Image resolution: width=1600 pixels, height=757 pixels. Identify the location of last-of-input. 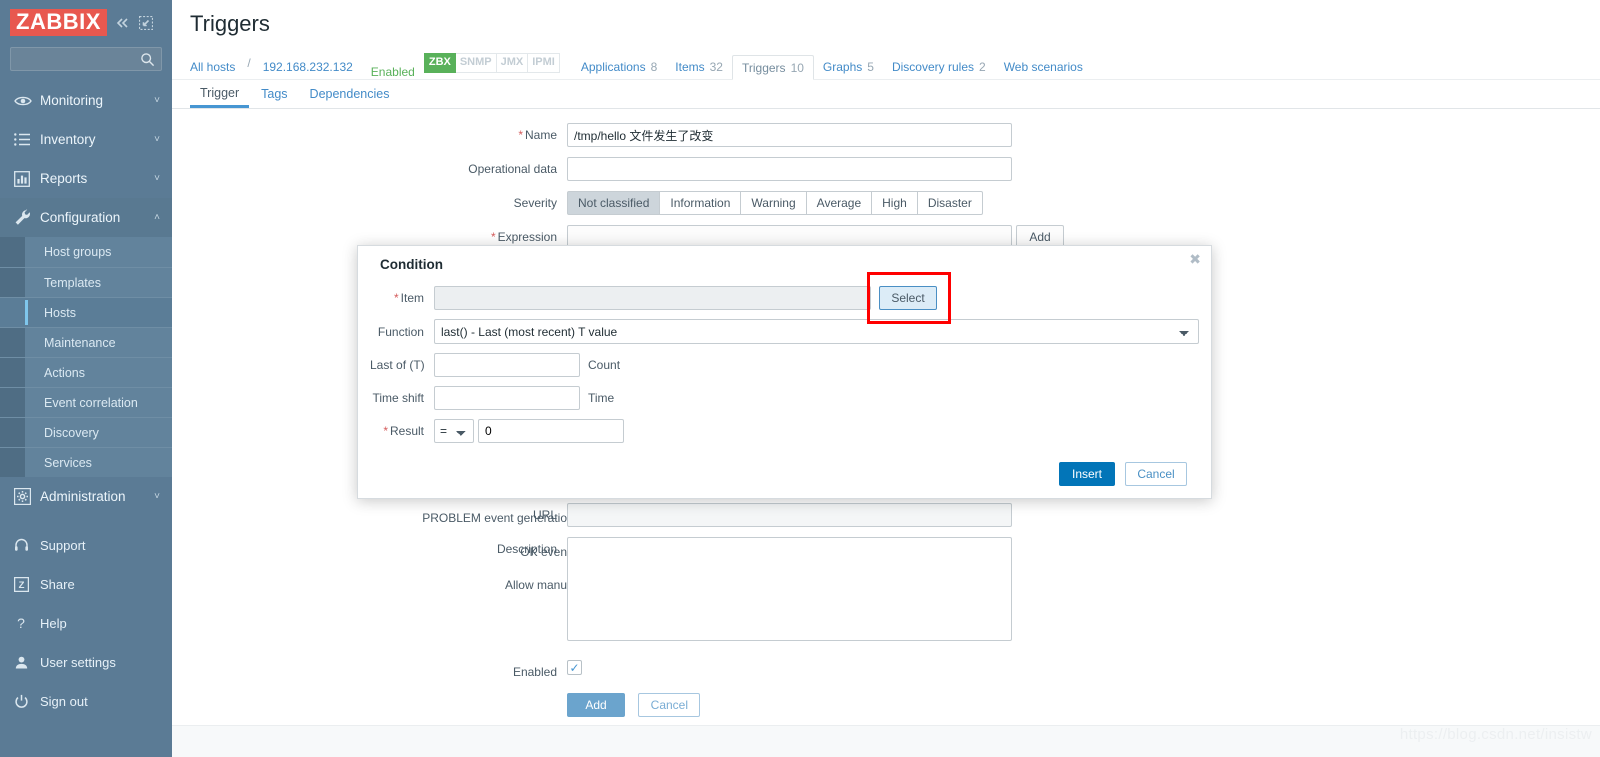
(507, 365).